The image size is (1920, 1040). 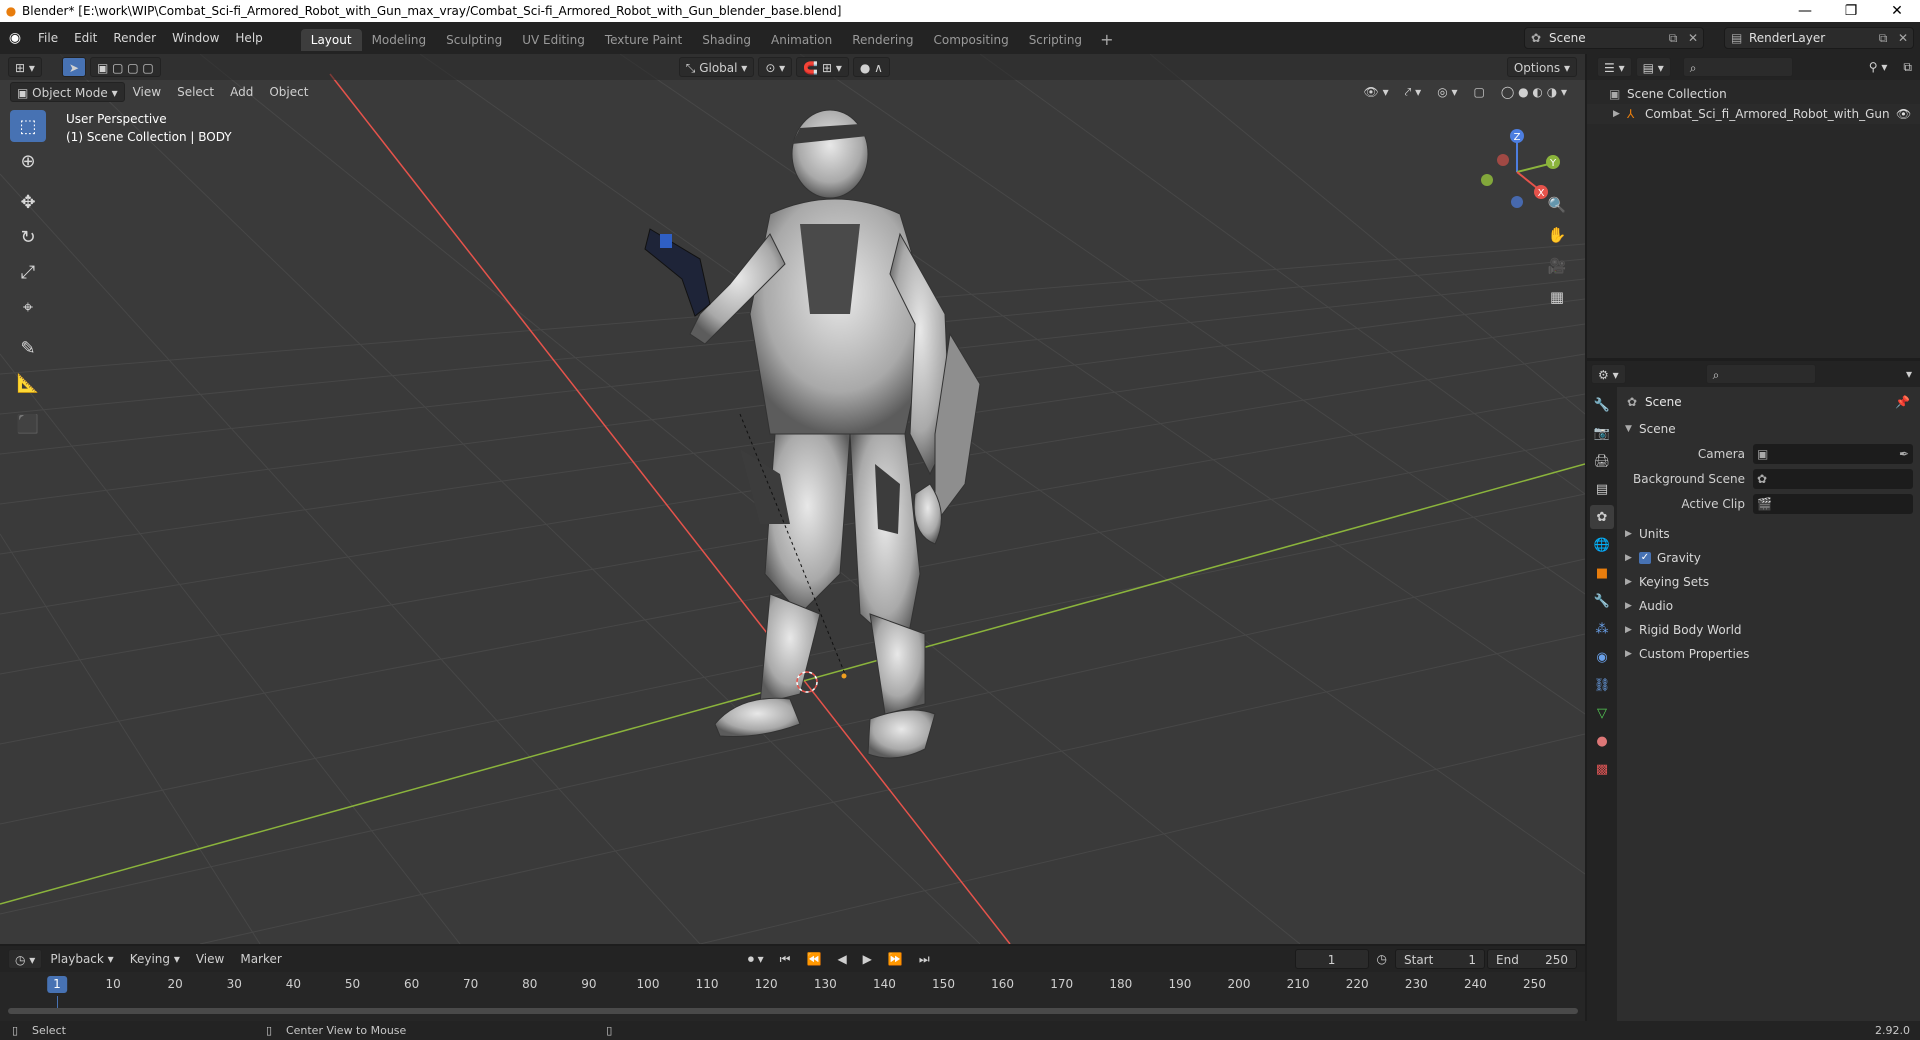 I want to click on scene-selector: ✿ Scene ⧉ ✕, so click(x=1614, y=38).